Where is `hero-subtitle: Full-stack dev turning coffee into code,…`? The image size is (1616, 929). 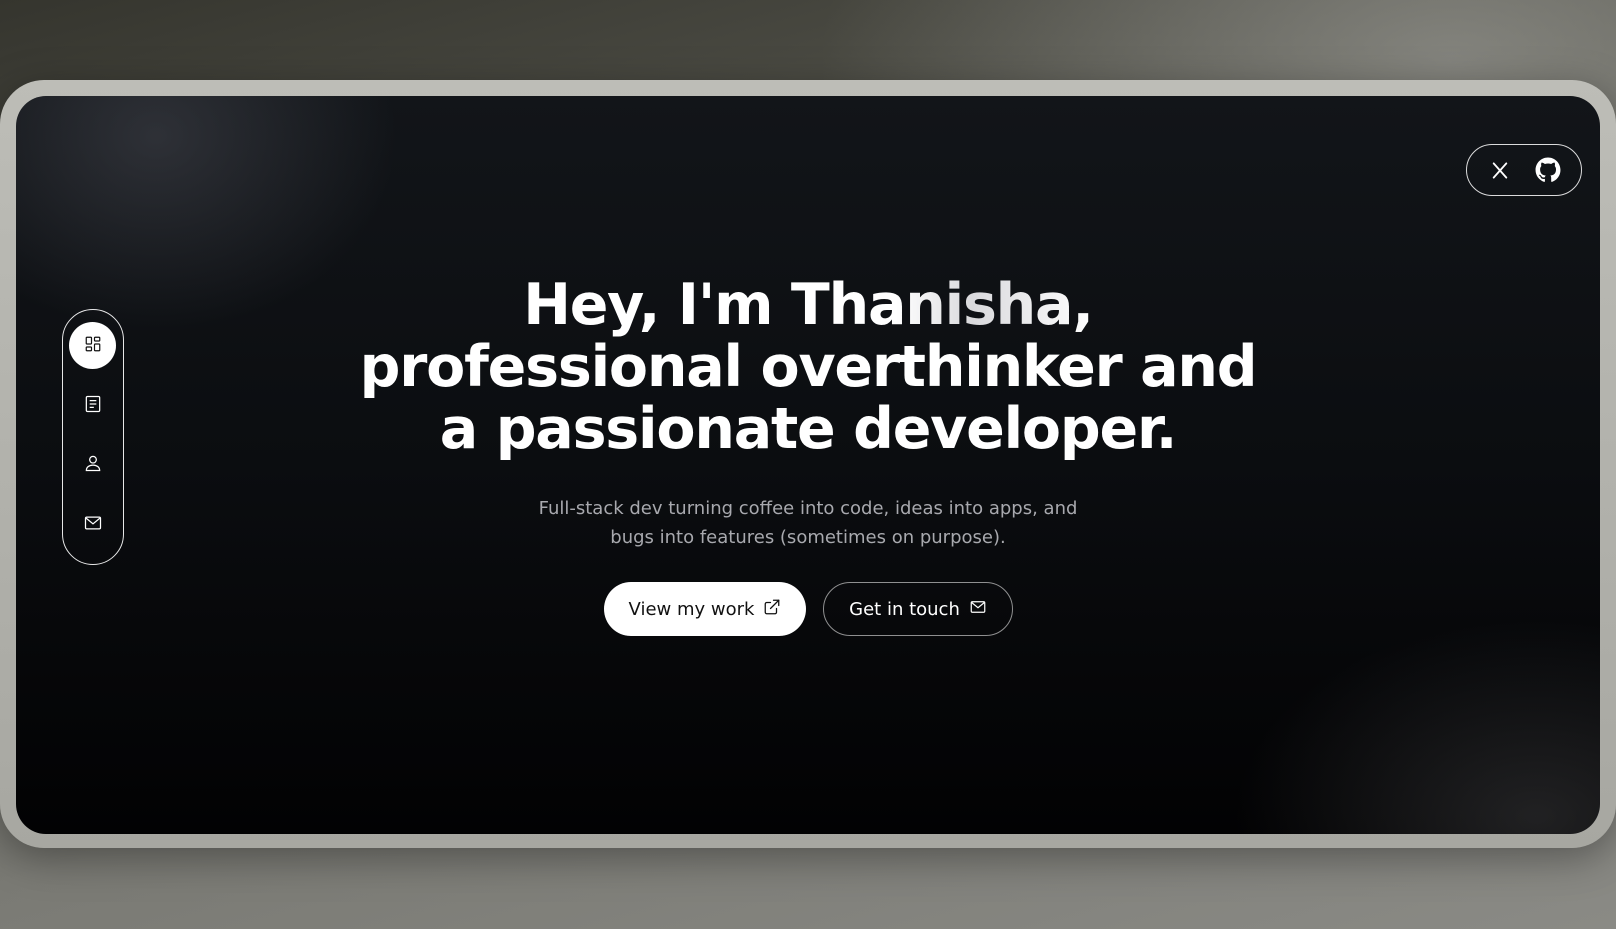
hero-subtitle: Full-stack dev turning coffee into code,… is located at coordinates (808, 523).